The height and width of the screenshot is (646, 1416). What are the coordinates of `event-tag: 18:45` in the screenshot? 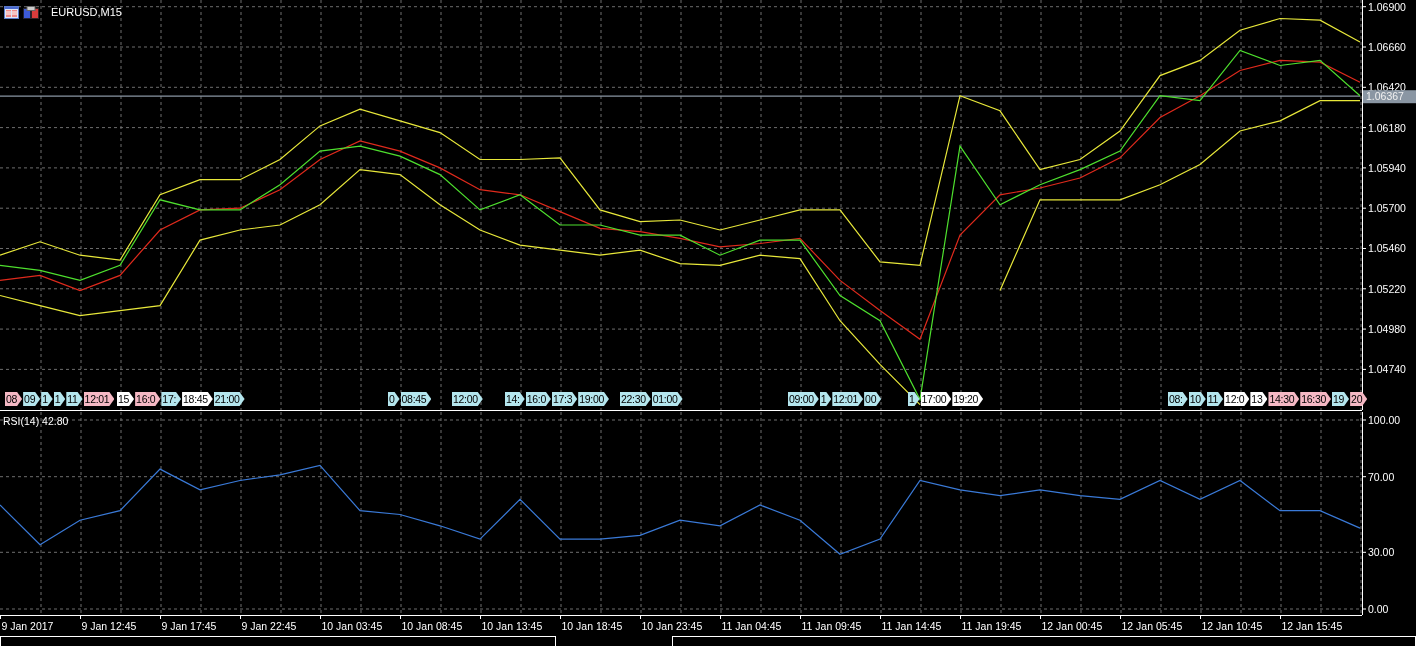 It's located at (197, 399).